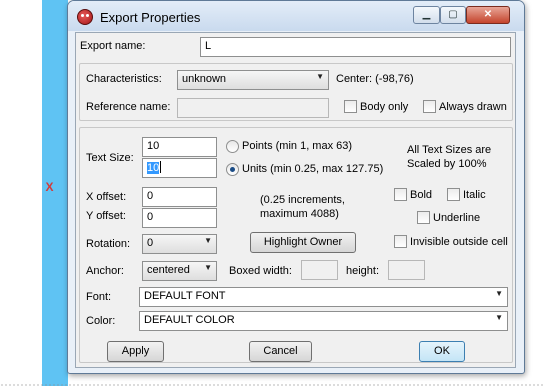 The height and width of the screenshot is (390, 545). What do you see at coordinates (299, 214) in the screenshot?
I see `increments-note-line2: maximum 4088)` at bounding box center [299, 214].